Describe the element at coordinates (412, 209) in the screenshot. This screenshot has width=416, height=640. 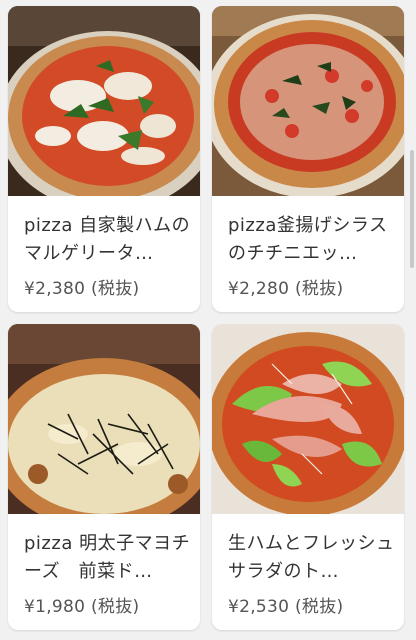
I see `scrollbar-thumb` at that location.